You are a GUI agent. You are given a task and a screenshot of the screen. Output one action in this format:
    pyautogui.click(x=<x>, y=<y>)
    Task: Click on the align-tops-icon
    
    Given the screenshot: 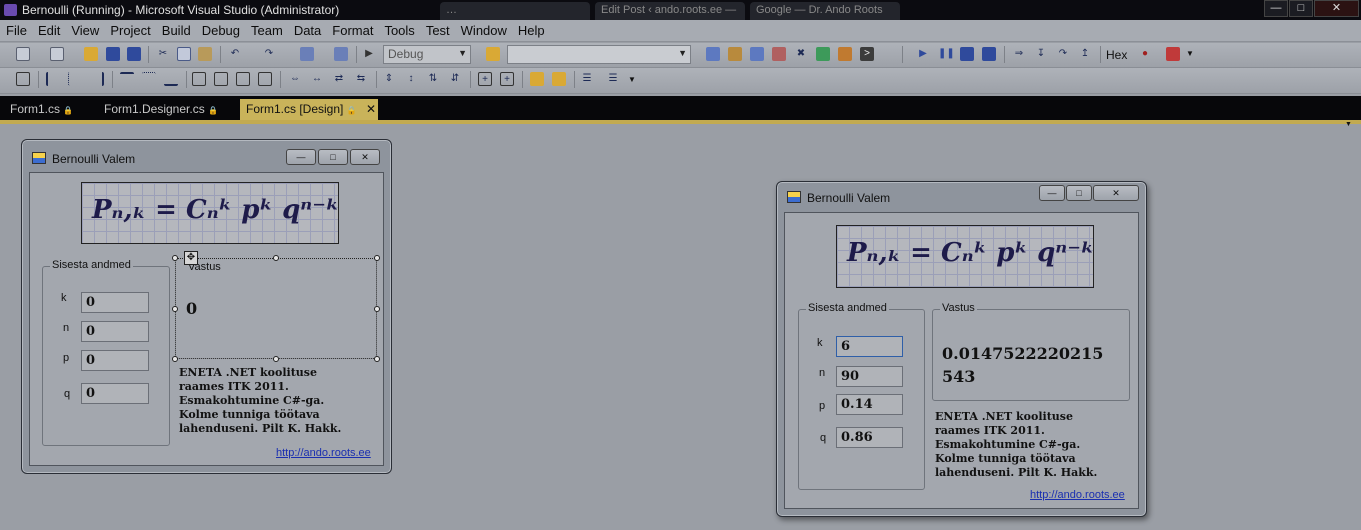 What is the action you would take?
    pyautogui.click(x=127, y=79)
    